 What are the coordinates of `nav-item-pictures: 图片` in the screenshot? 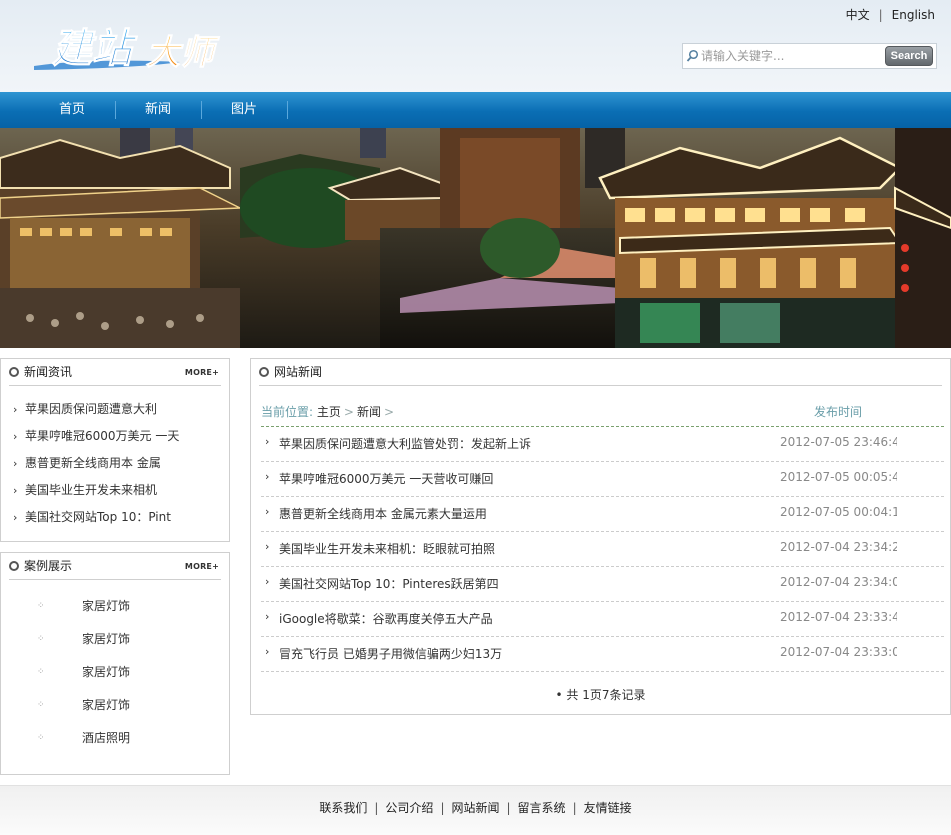 It's located at (244, 110).